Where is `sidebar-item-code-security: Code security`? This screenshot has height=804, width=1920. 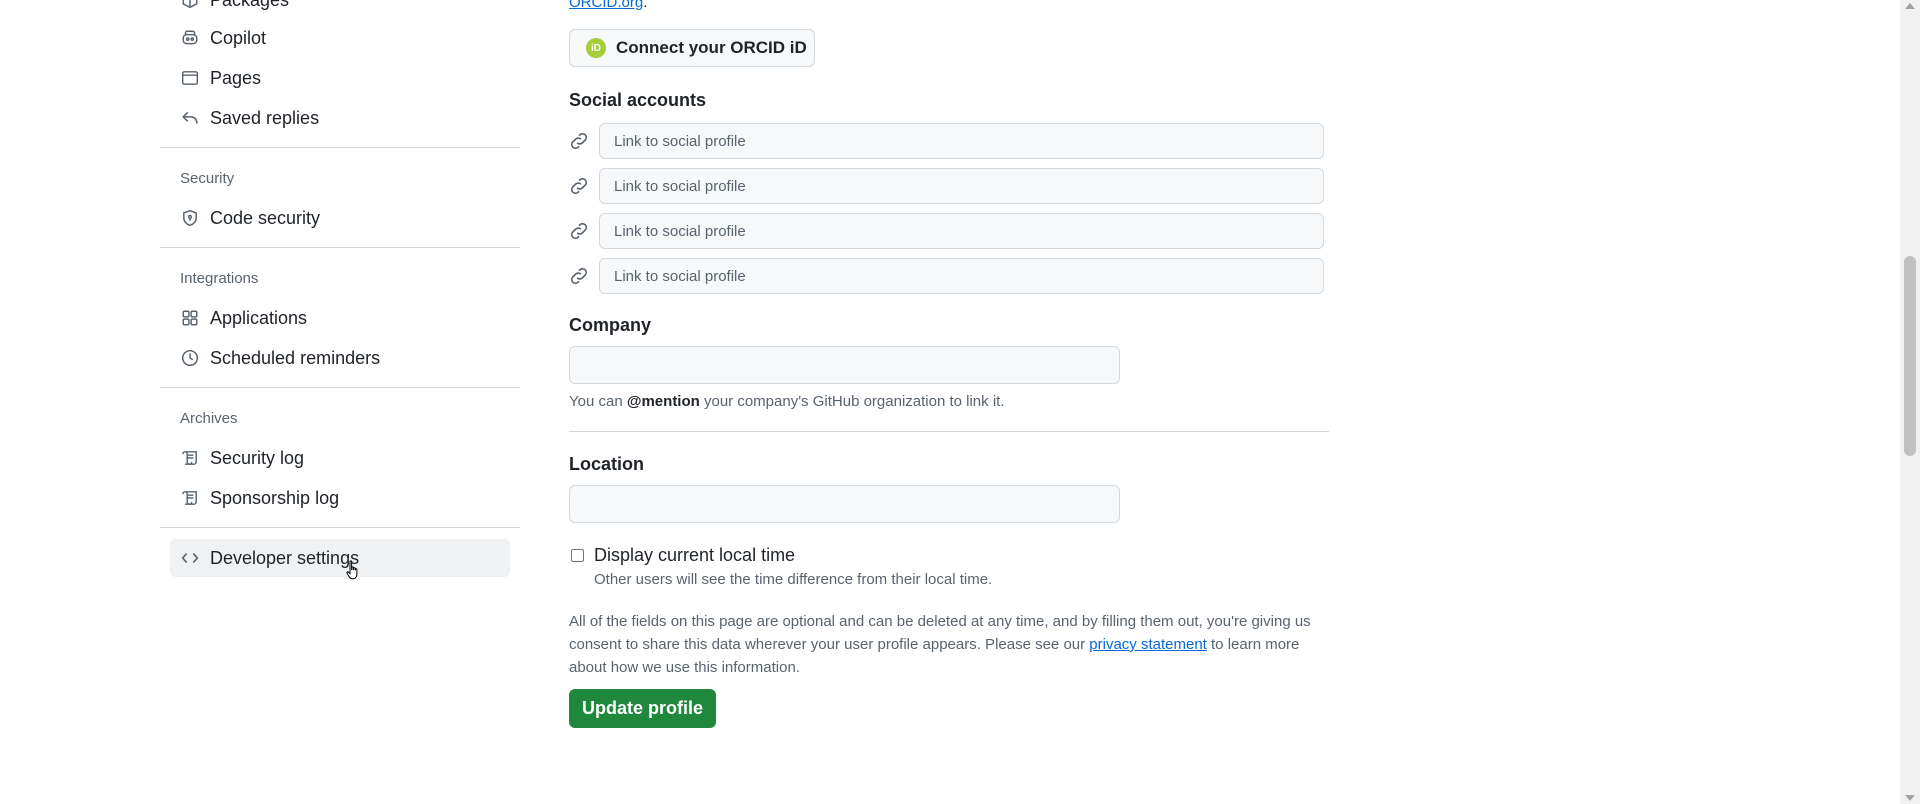 sidebar-item-code-security: Code security is located at coordinates (340, 218).